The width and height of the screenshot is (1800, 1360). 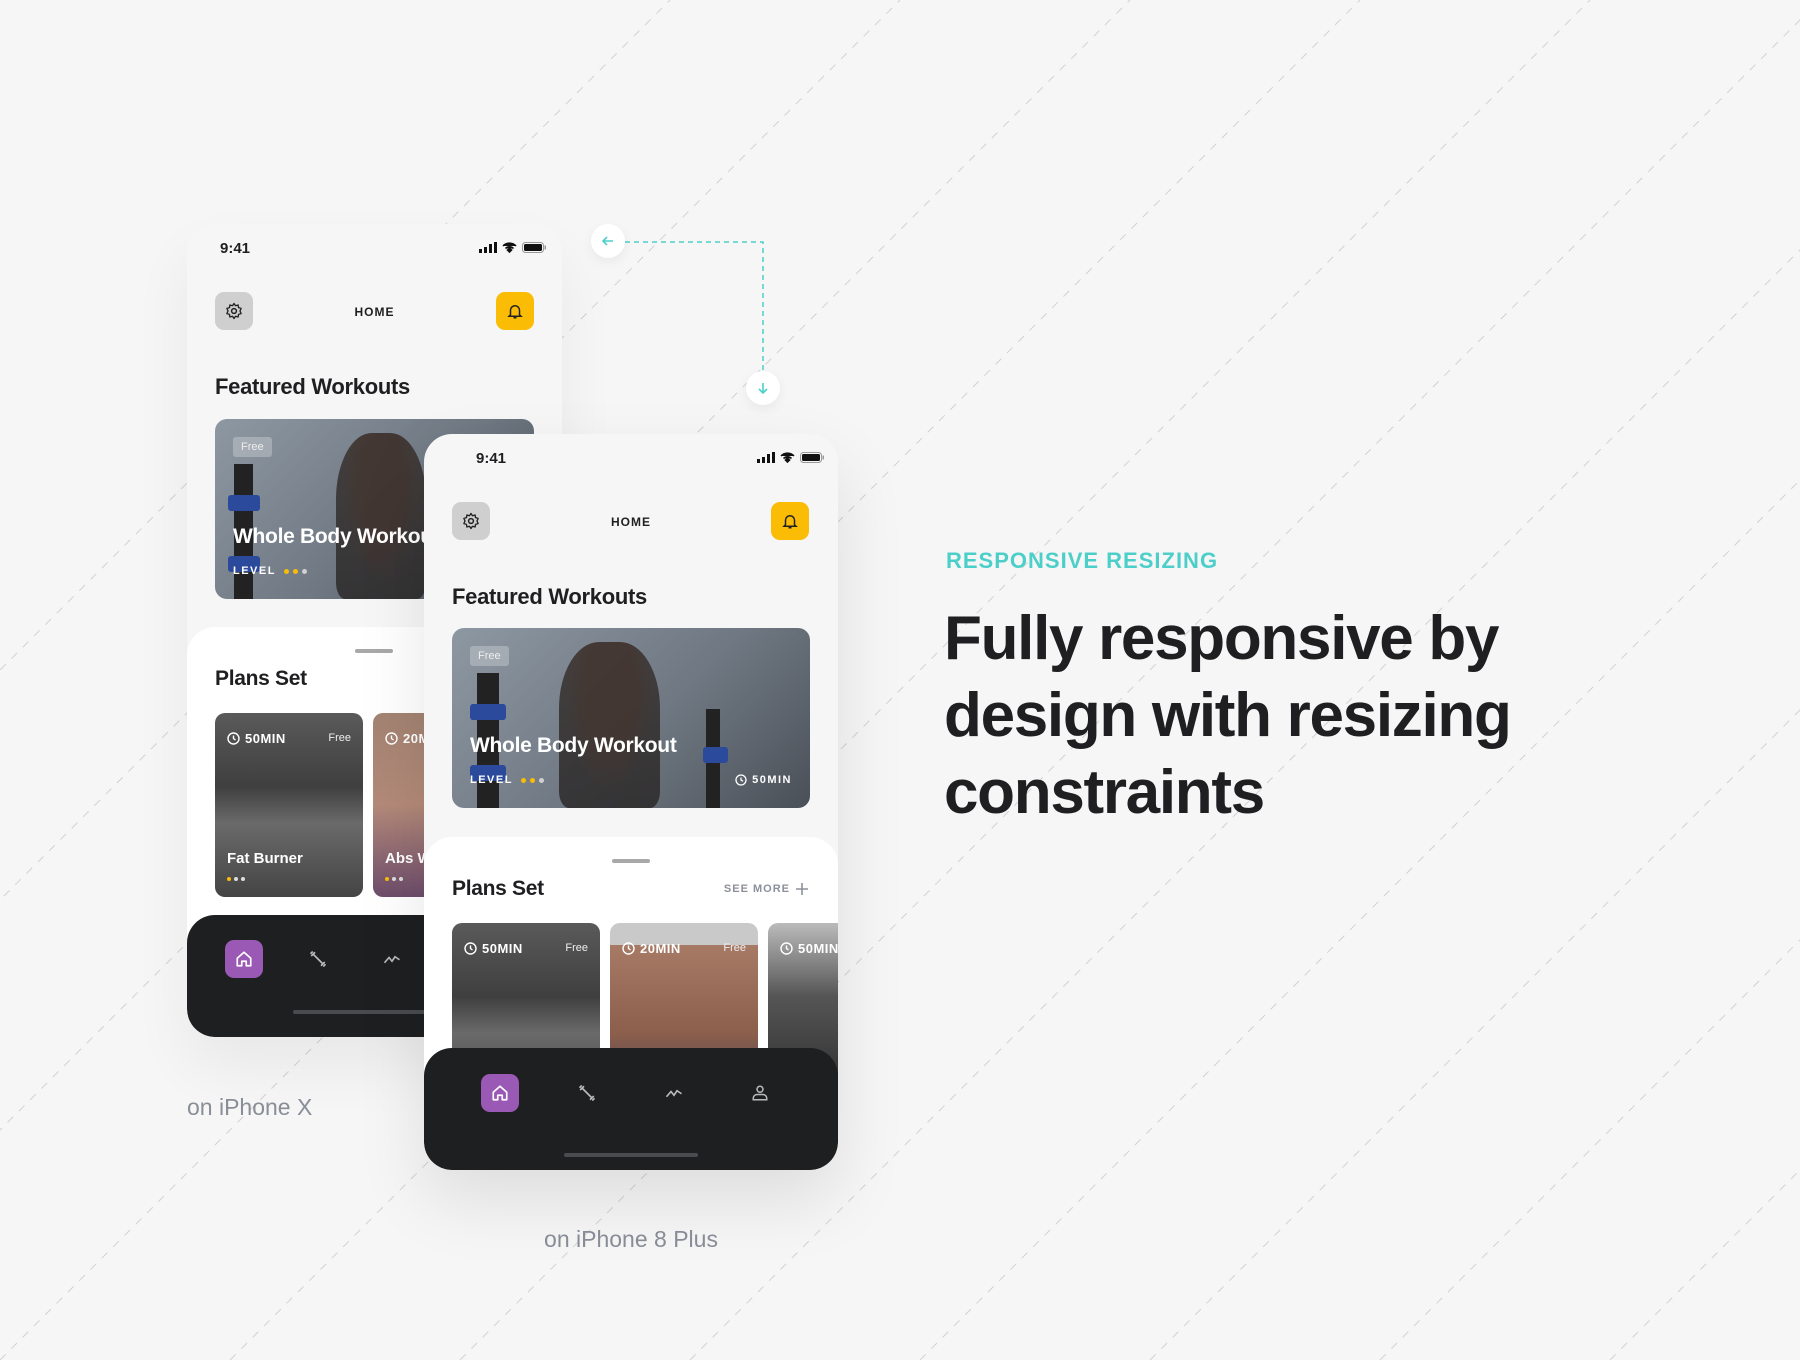 What do you see at coordinates (631, 1239) in the screenshot?
I see `caption-iphone-8-plus: on iPhone 8 Plus` at bounding box center [631, 1239].